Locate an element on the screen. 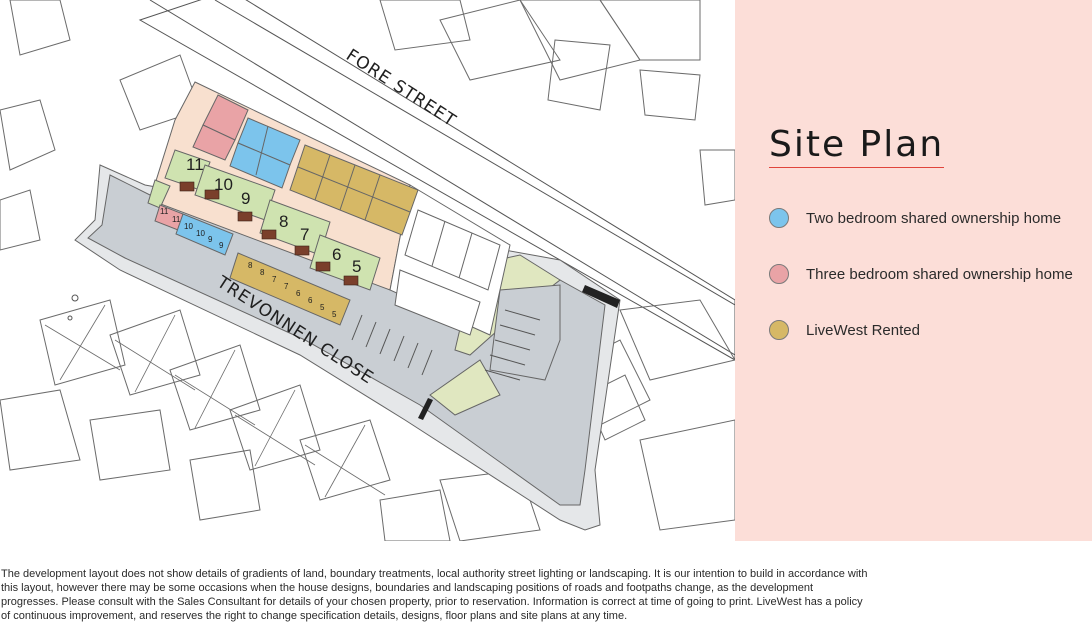 Image resolution: width=1092 pixels, height=641 pixels. legend-label: Two bedroom shared ownership home is located at coordinates (934, 218).